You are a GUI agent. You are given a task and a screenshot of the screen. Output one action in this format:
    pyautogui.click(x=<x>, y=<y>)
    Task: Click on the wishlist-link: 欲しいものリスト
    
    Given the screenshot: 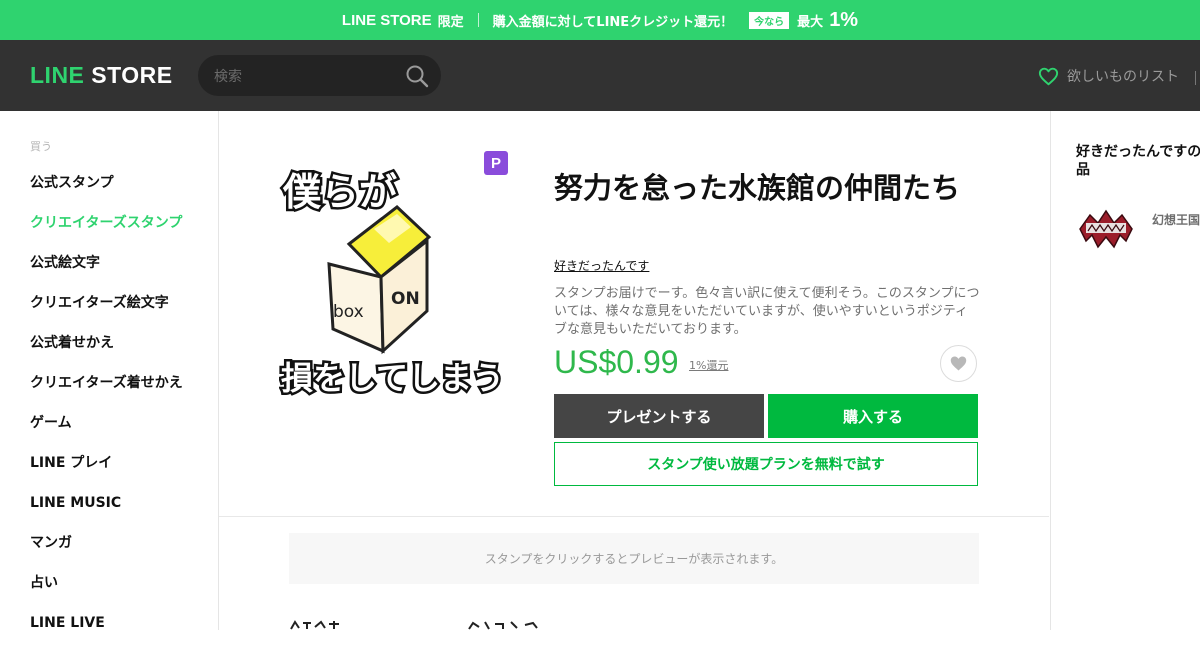 What is the action you would take?
    pyautogui.click(x=1108, y=76)
    